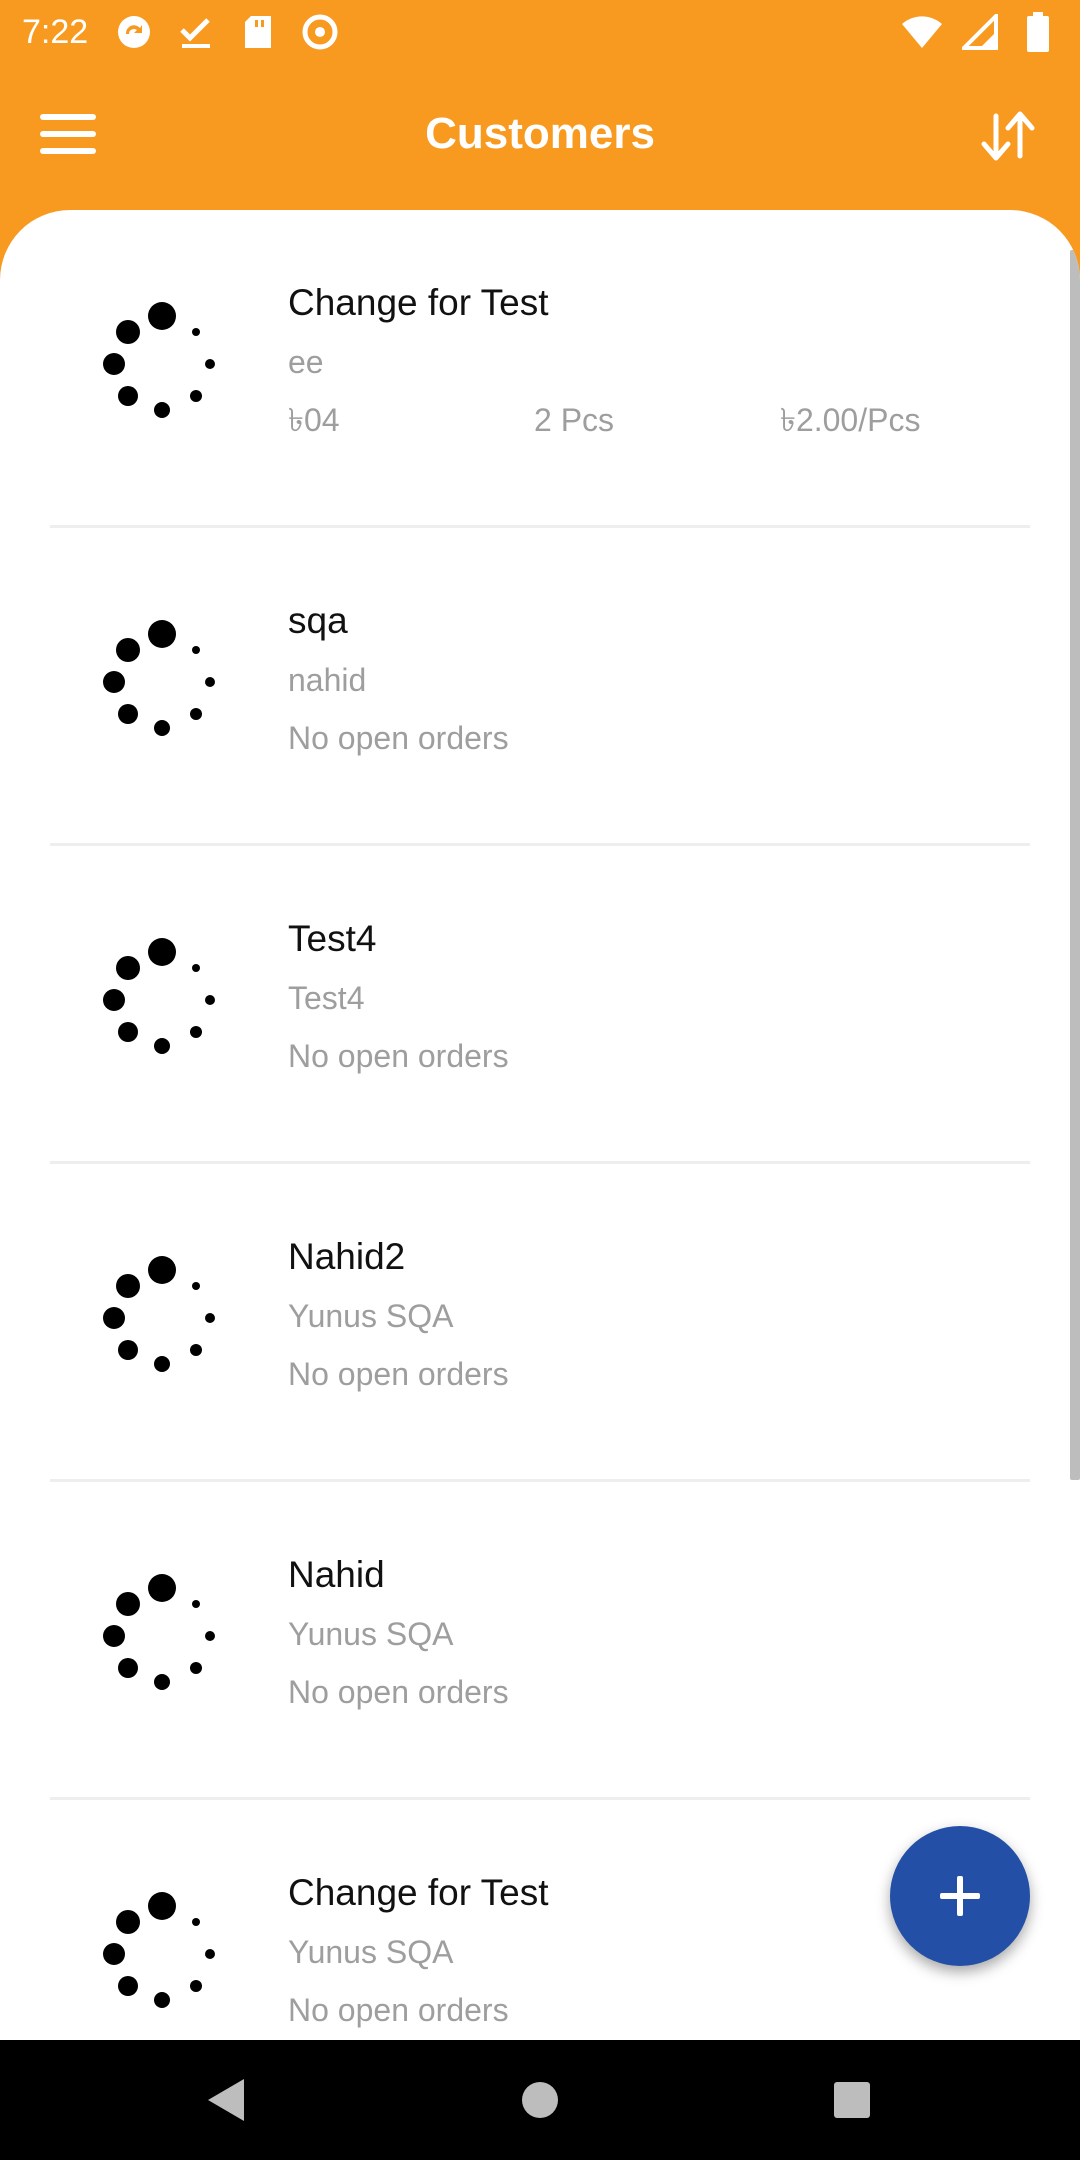 The image size is (1080, 2160). Describe the element at coordinates (659, 1314) in the screenshot. I see `customer-info: Nahid2 Yunus SQA No open orders` at that location.